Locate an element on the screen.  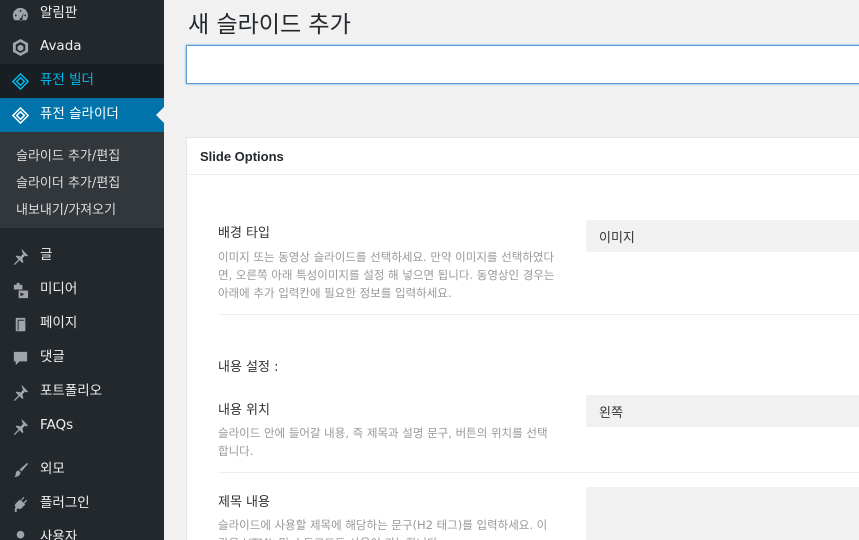
menu-comments: 댓글 is located at coordinates (82, 358).